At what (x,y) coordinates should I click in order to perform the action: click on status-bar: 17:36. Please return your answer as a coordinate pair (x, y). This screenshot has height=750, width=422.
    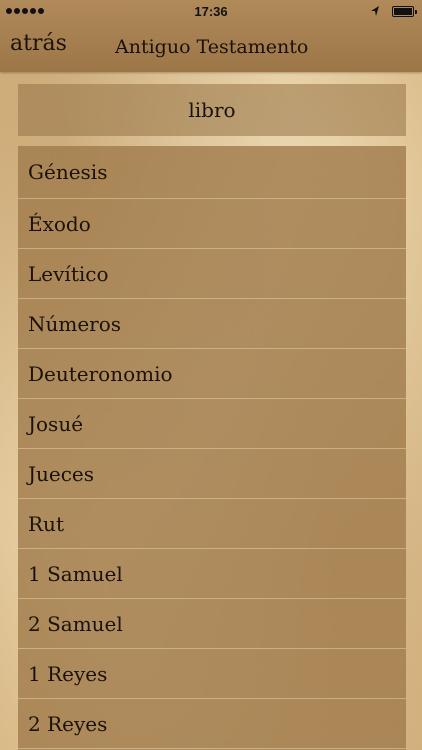
    Looking at the image, I should click on (211, 12).